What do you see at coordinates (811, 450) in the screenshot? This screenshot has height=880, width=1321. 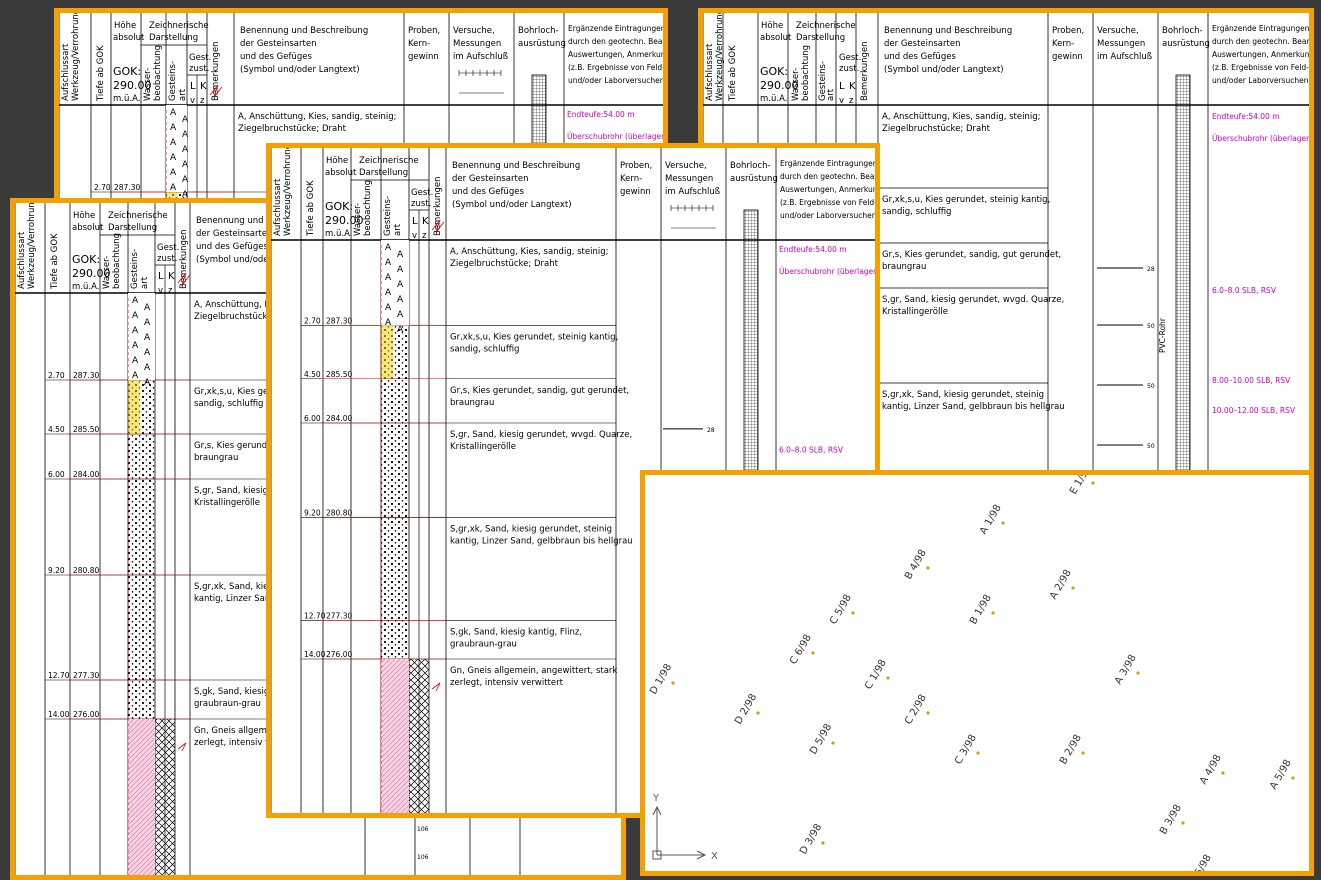 I see `note-slb: 6.0–8.0 SLB, RSV` at bounding box center [811, 450].